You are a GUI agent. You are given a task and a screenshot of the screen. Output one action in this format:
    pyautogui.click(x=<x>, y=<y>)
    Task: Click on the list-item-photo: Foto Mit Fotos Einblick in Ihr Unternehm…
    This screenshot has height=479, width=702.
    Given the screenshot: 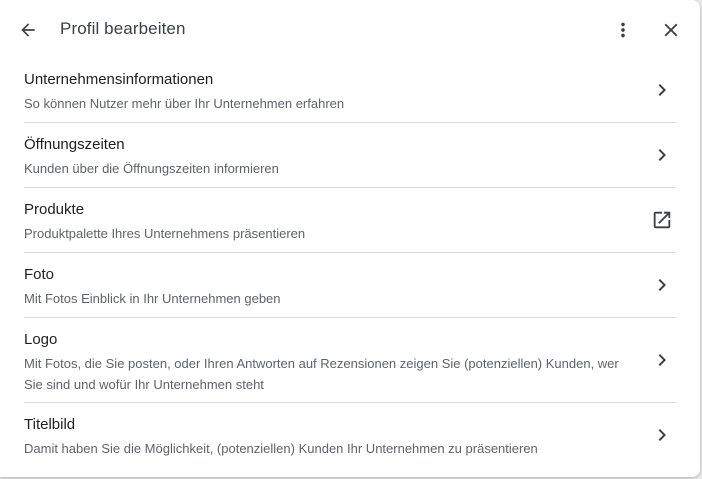 What is the action you would take?
    pyautogui.click(x=350, y=285)
    